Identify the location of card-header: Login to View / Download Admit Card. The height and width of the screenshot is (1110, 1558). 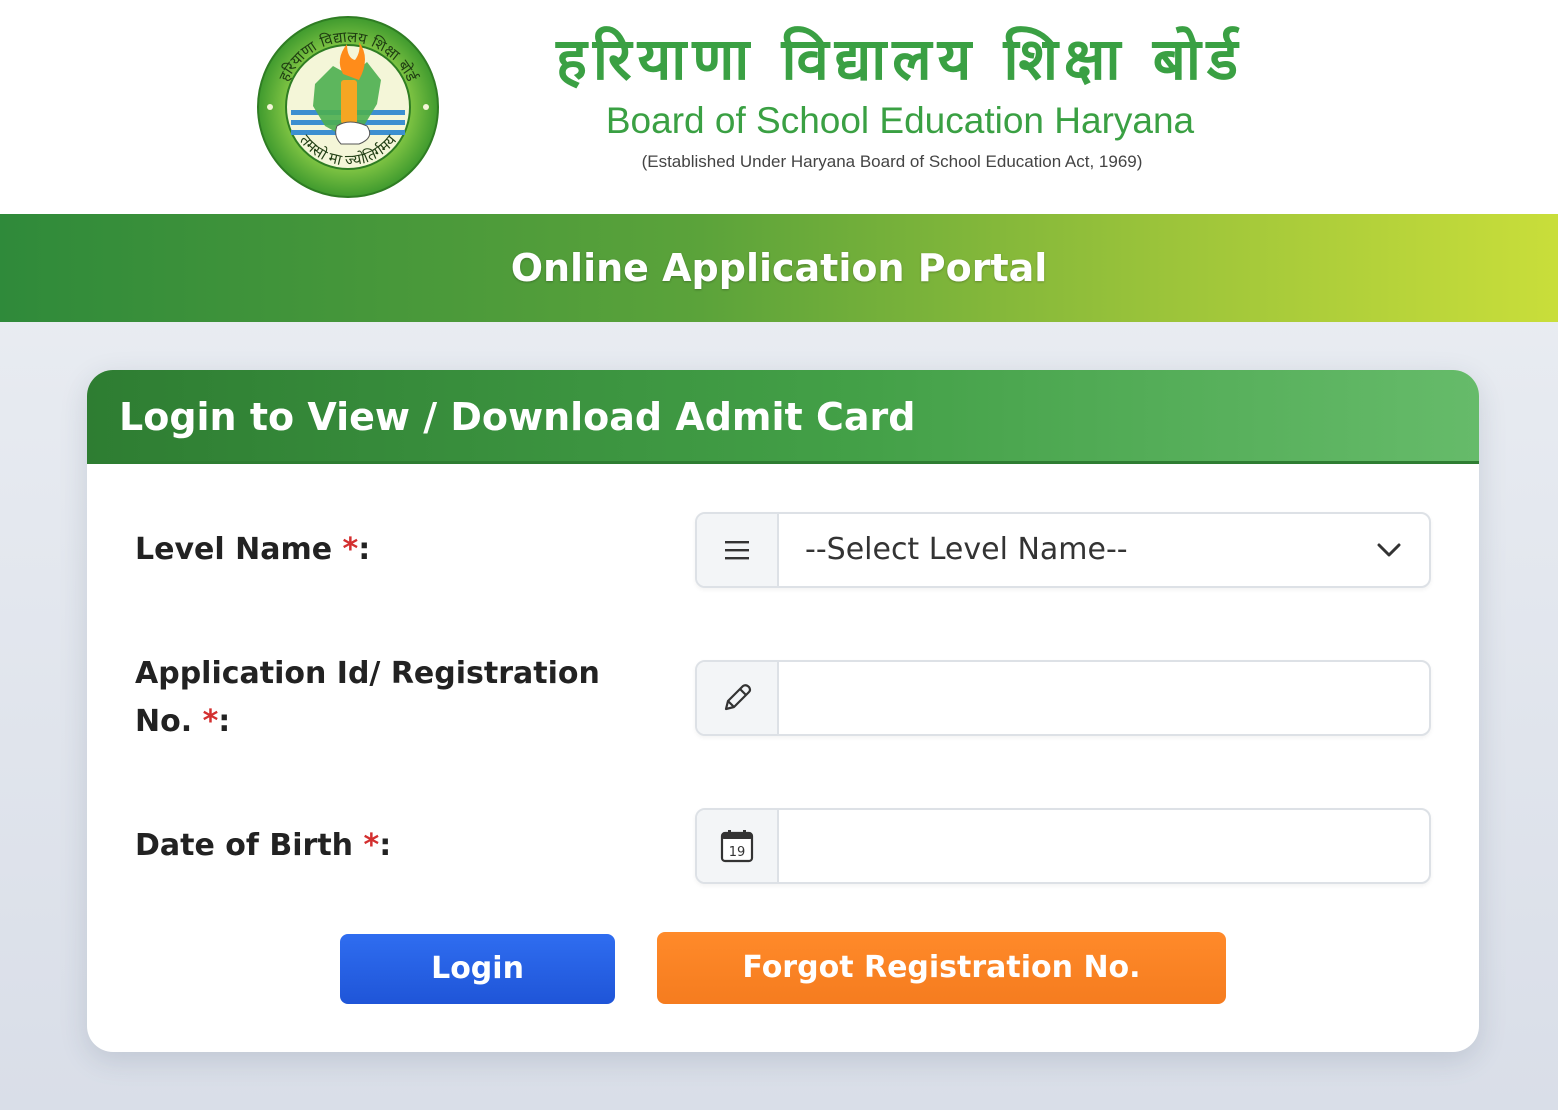
(783, 417).